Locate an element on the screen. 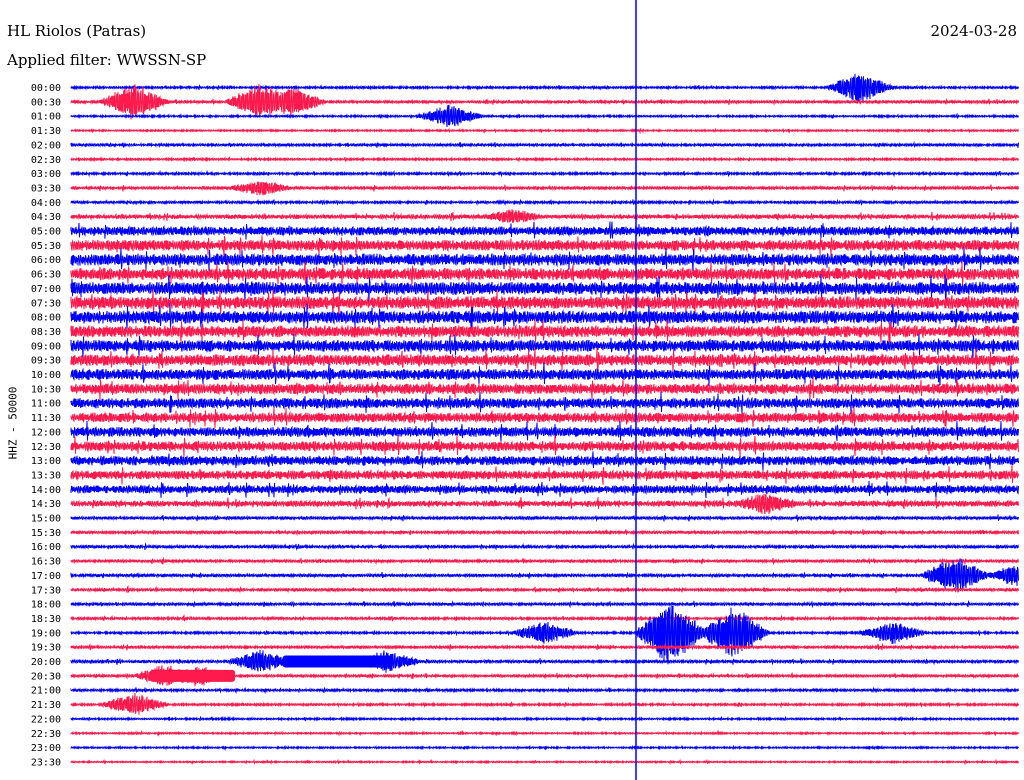 Image resolution: width=1024 pixels, height=780 pixels. row-time-label: 04:00 is located at coordinates (46, 203).